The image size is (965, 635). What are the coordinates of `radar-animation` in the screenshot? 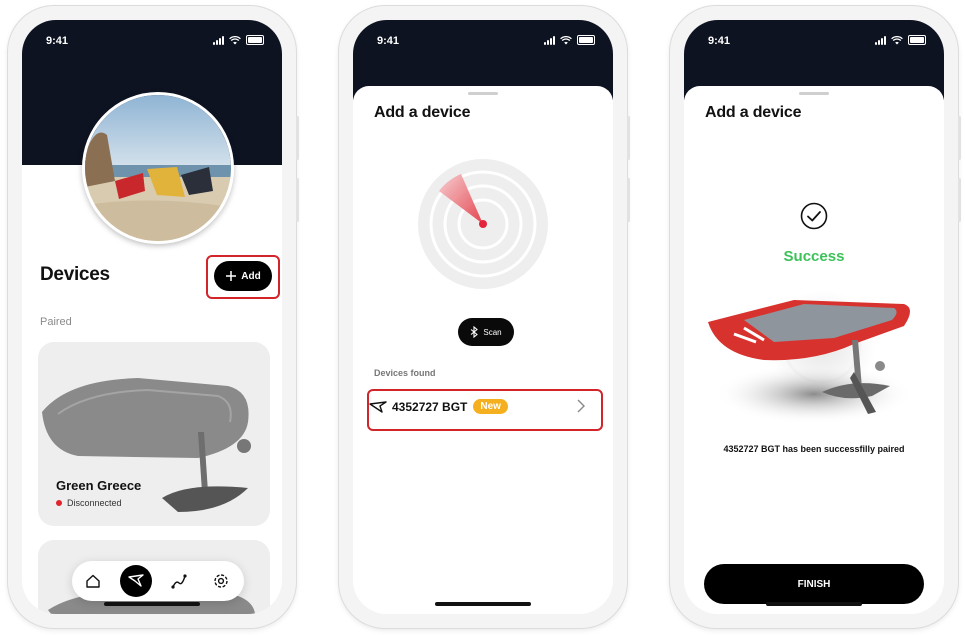 It's located at (483, 224).